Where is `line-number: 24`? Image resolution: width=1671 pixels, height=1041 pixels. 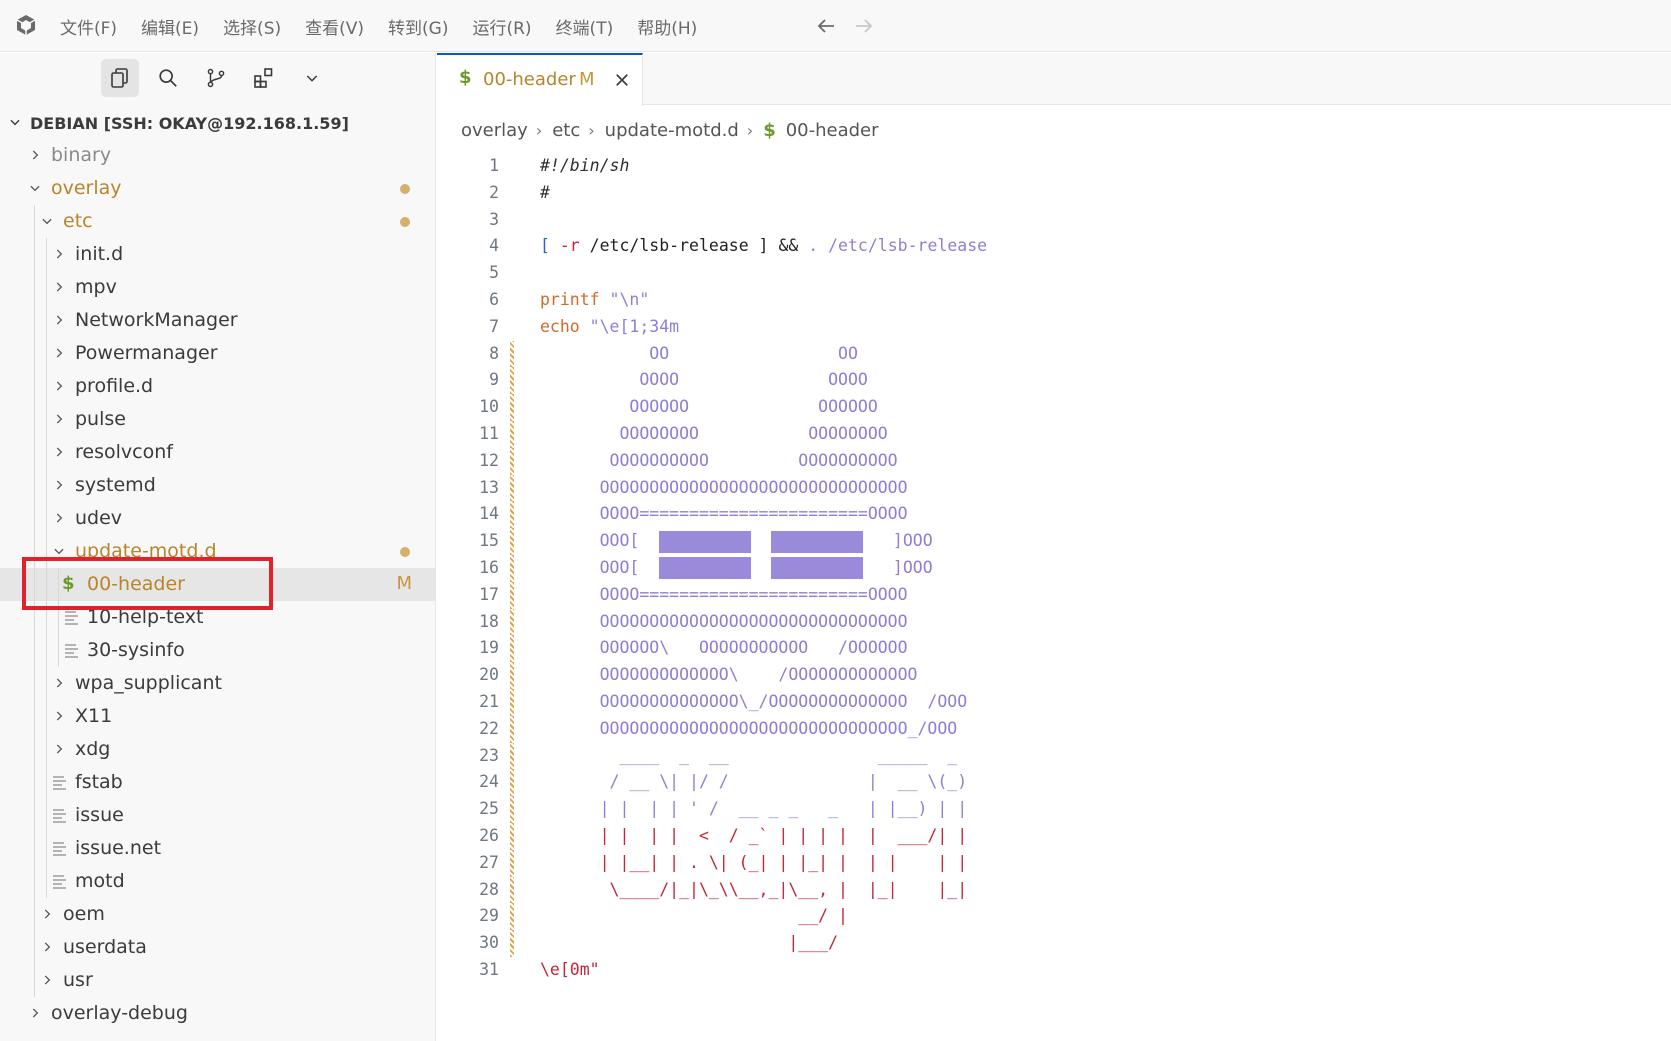
line-number: 24 is located at coordinates (489, 782).